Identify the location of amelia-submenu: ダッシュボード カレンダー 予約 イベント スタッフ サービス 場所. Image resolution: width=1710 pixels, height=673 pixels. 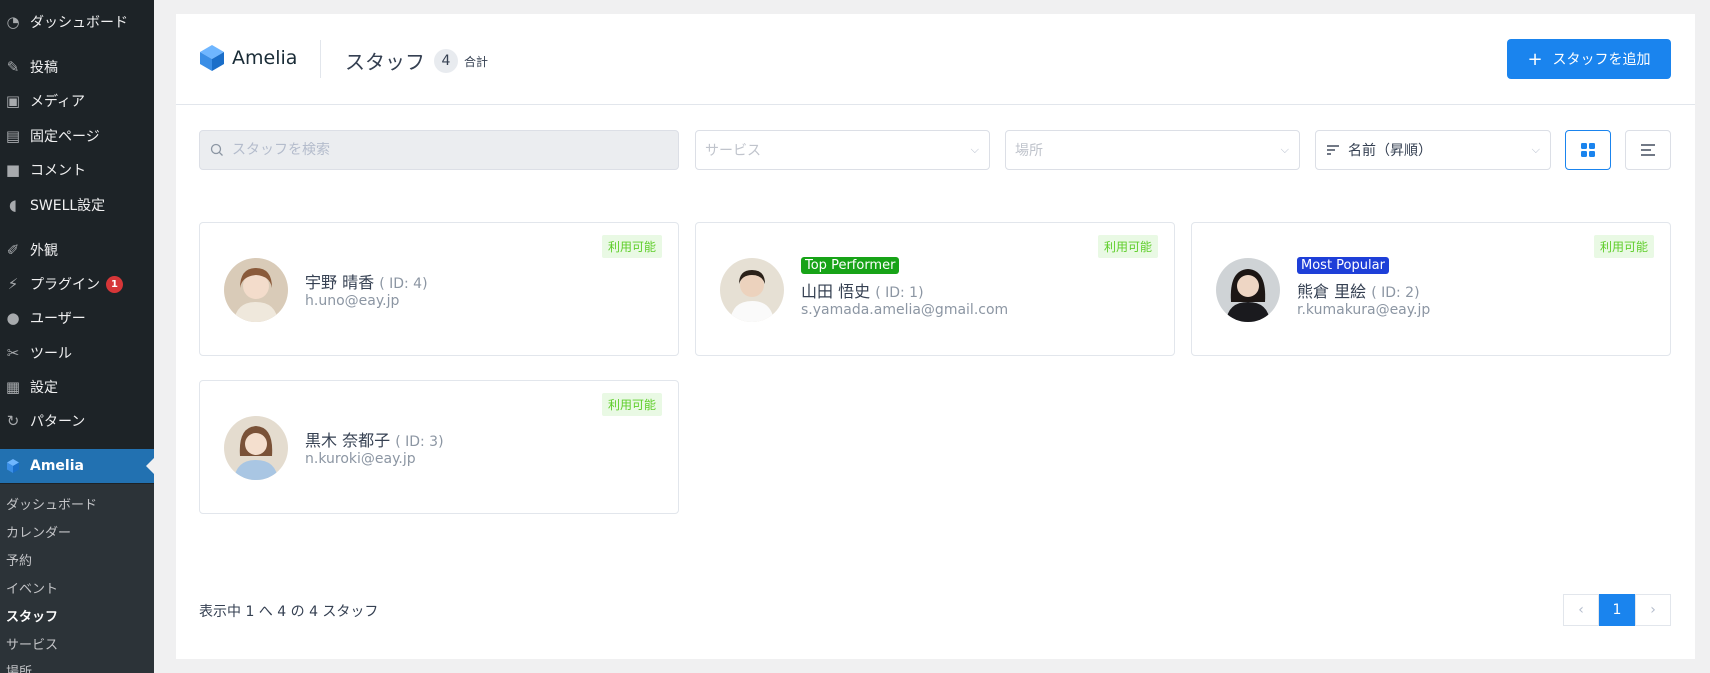
(77, 578).